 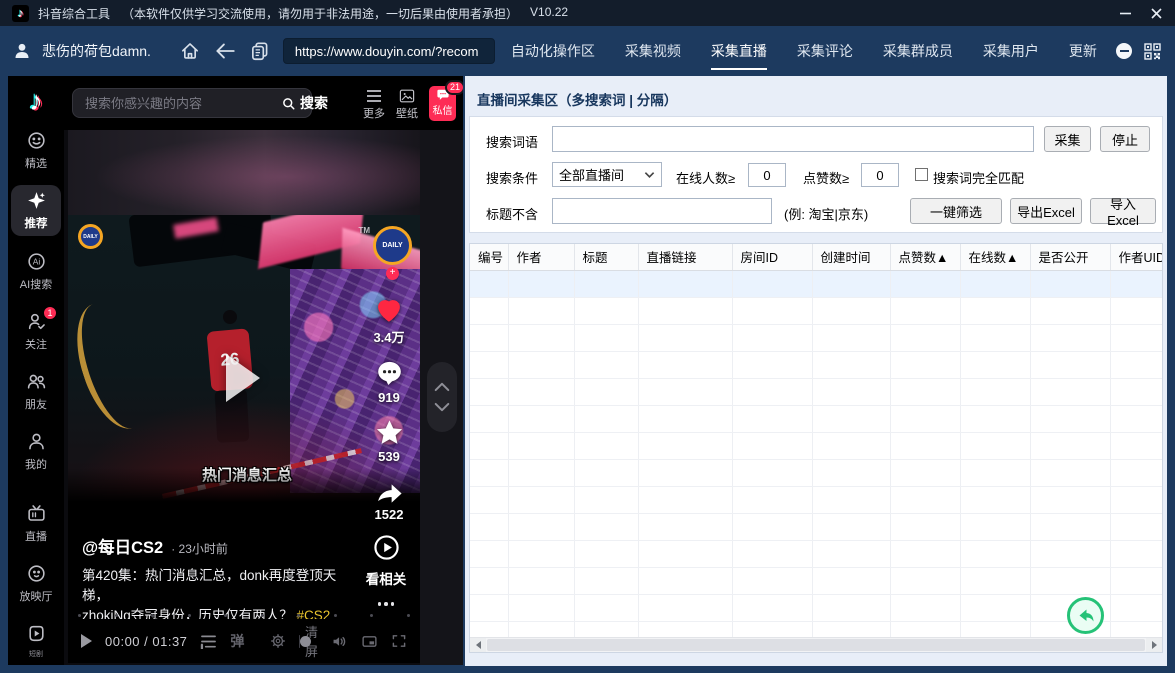 What do you see at coordinates (303, 641) in the screenshot?
I see `clear-screen-toggle` at bounding box center [303, 641].